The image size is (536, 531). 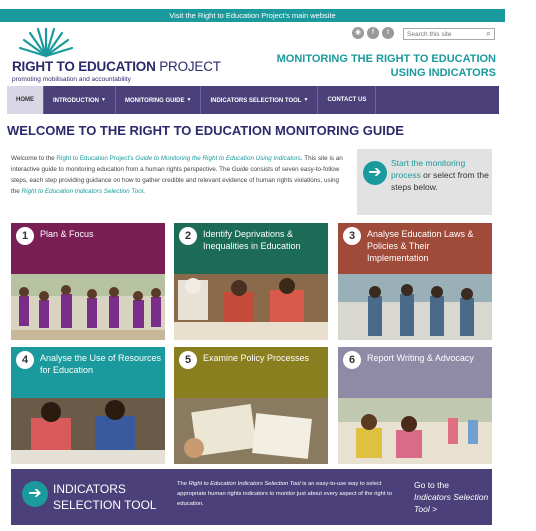 I want to click on step-tile-5: 5 Examine Policy Processes, so click(x=251, y=405).